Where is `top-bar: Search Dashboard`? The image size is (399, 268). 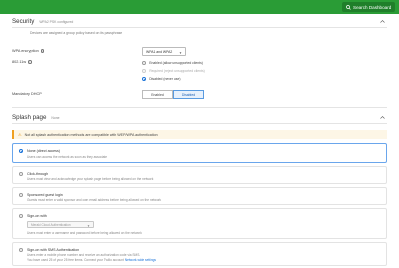 top-bar: Search Dashboard is located at coordinates (199, 7).